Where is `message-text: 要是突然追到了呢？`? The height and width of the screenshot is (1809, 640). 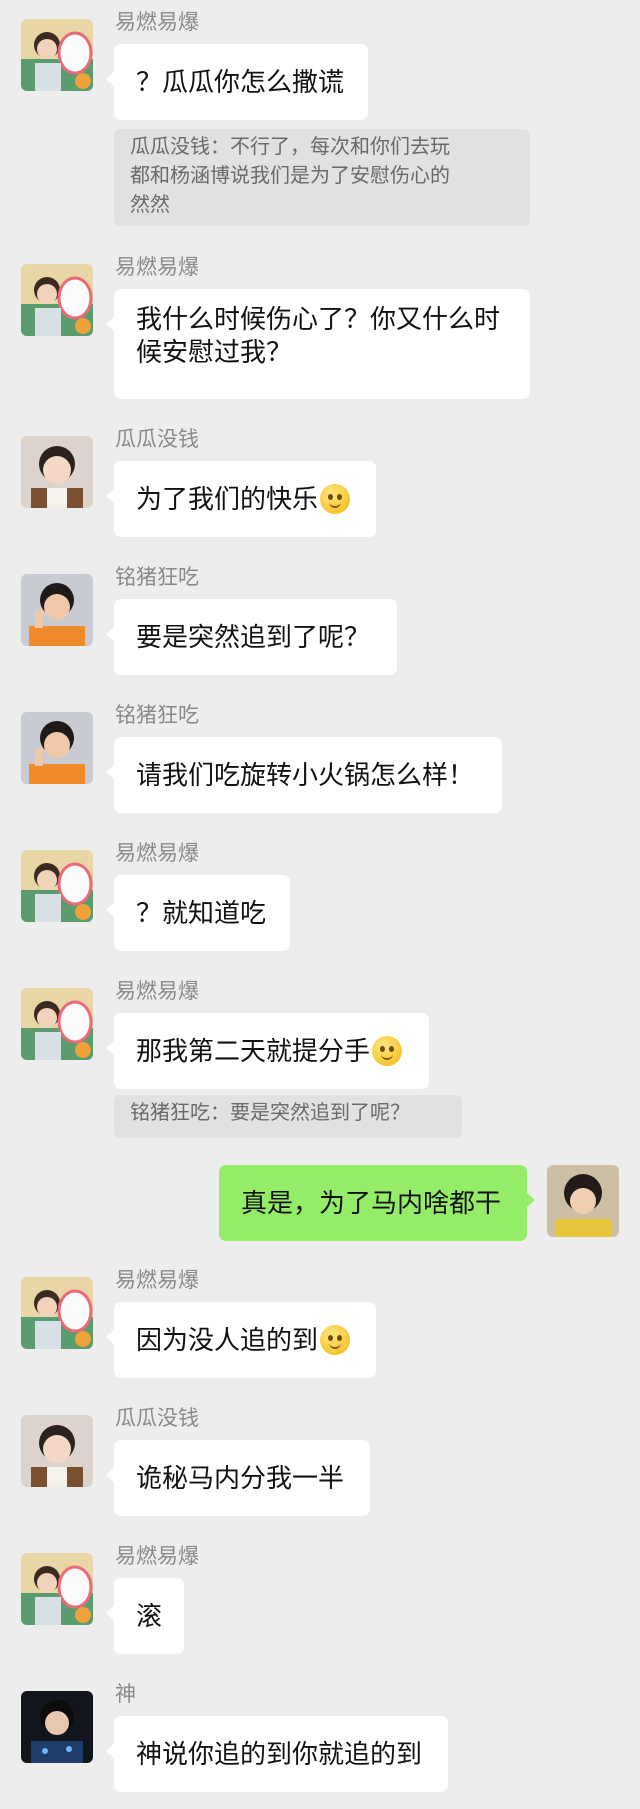 message-text: 要是突然追到了呢？ is located at coordinates (253, 636).